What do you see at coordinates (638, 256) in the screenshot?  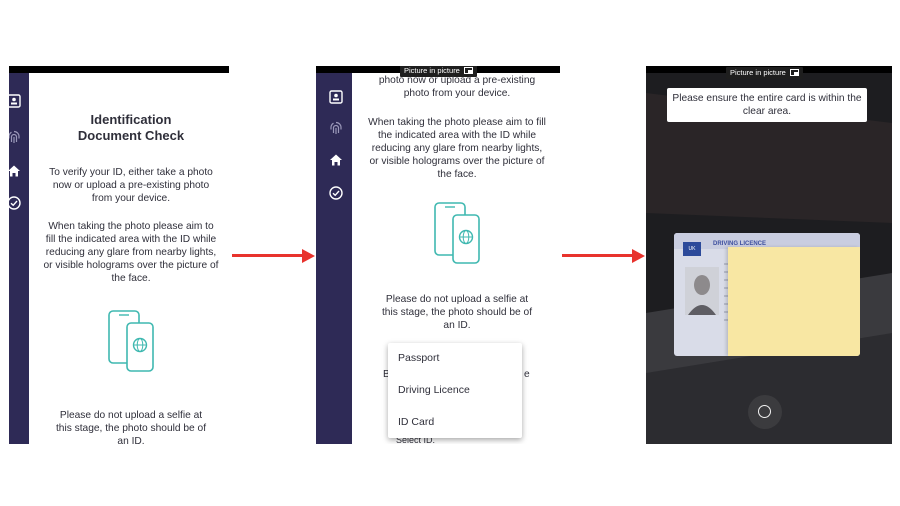 I see `flow-arrow-2-head` at bounding box center [638, 256].